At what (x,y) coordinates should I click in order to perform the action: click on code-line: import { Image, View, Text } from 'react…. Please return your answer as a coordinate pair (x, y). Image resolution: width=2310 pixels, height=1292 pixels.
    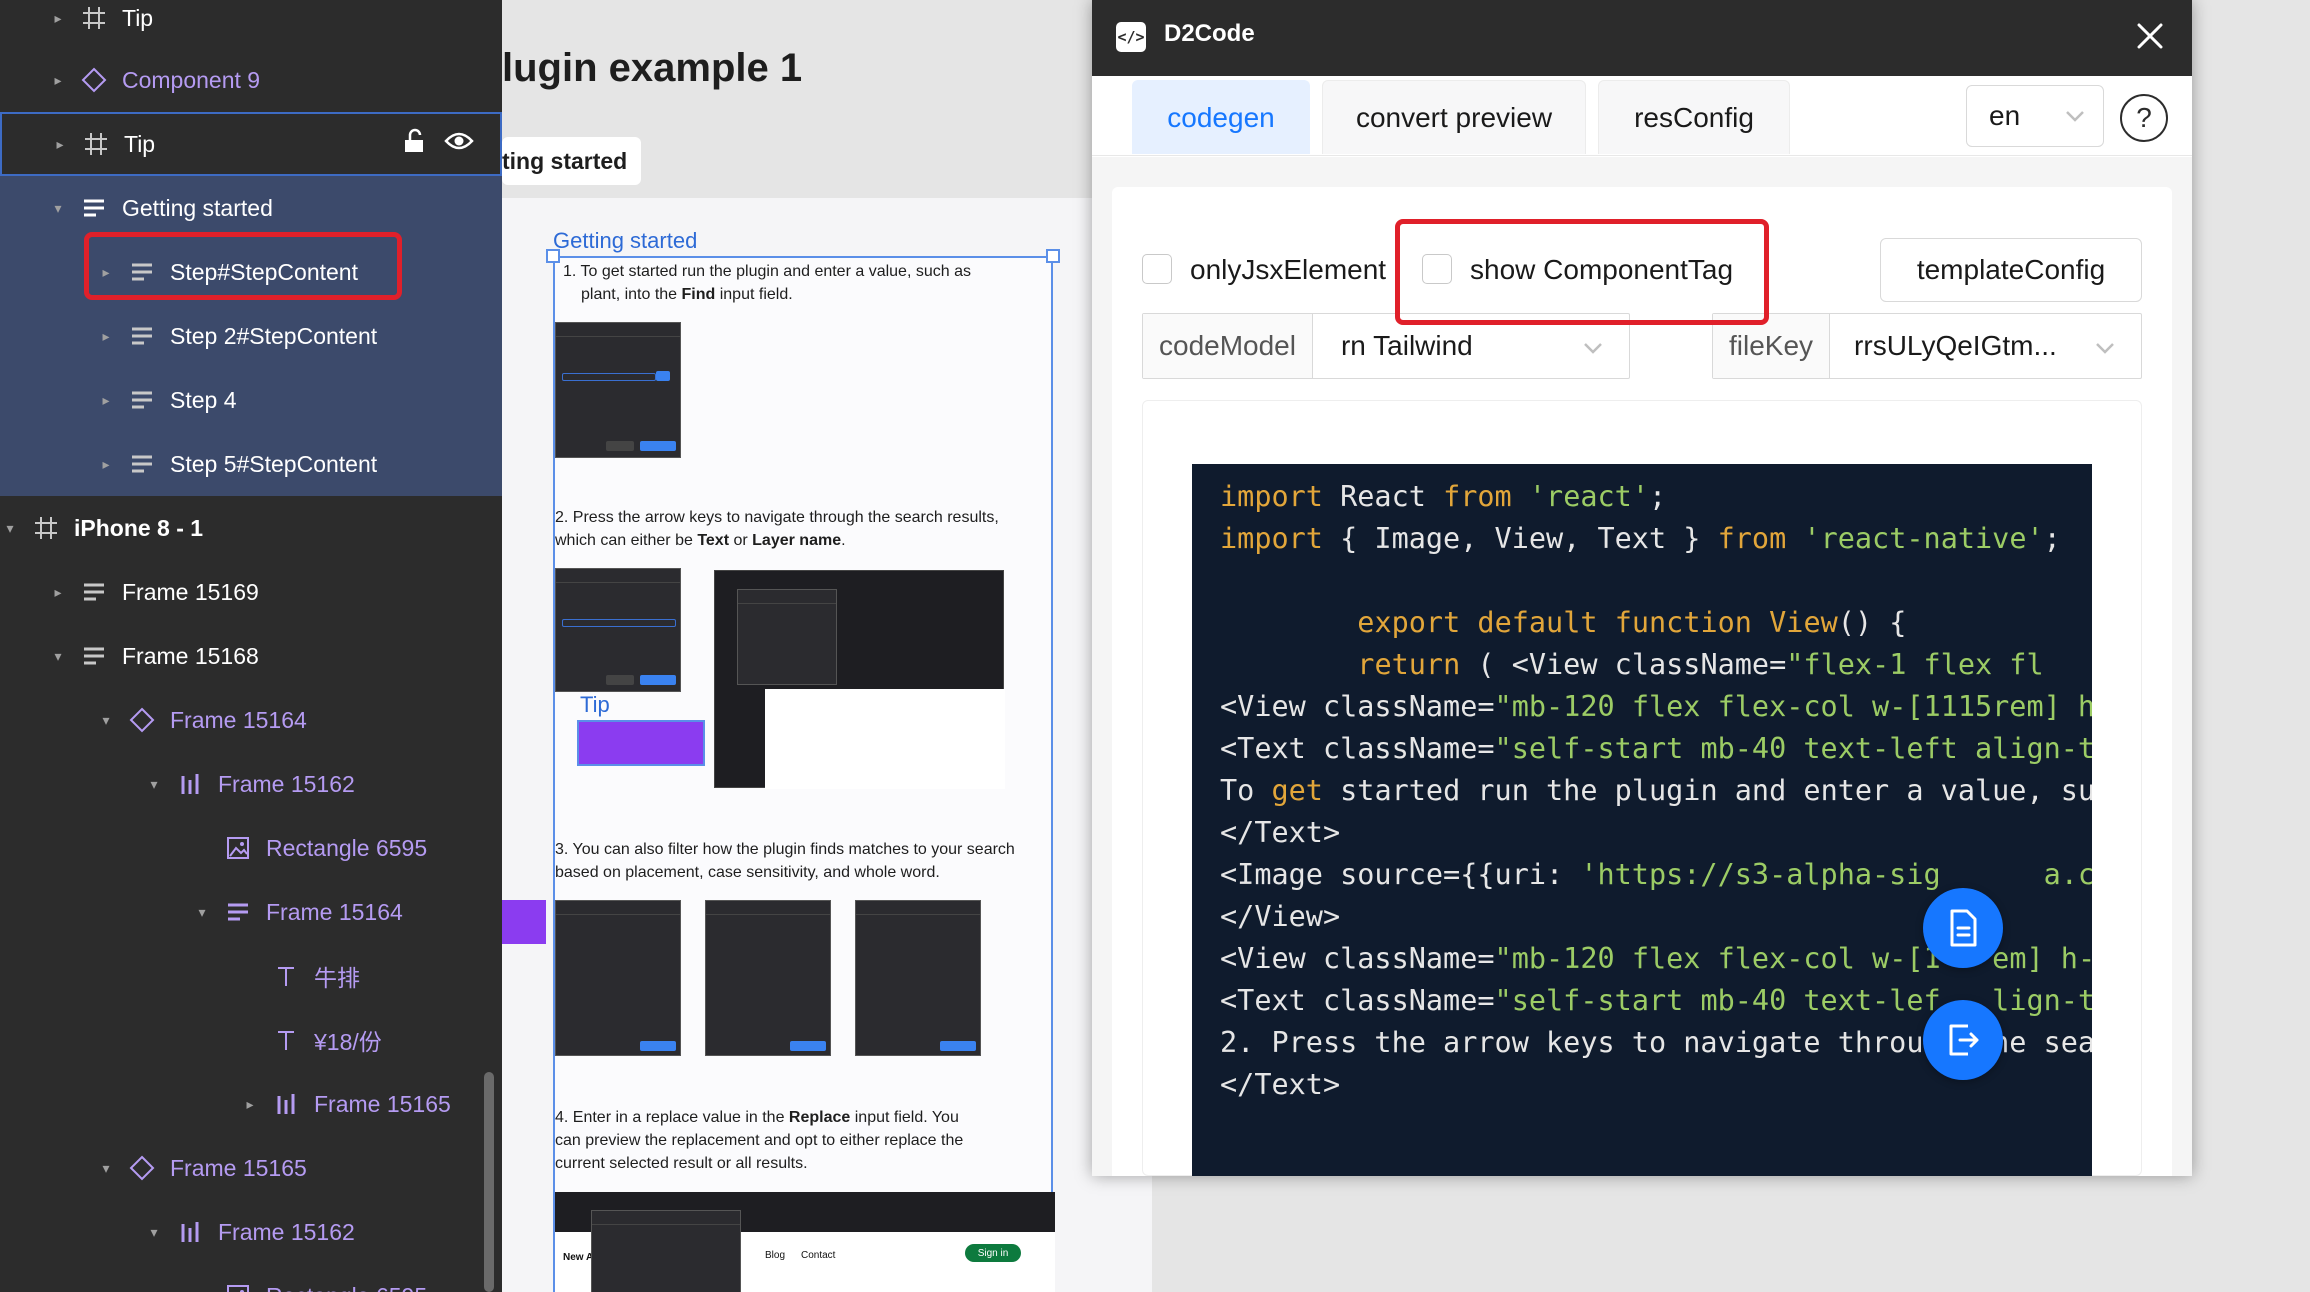
    Looking at the image, I should click on (1640, 538).